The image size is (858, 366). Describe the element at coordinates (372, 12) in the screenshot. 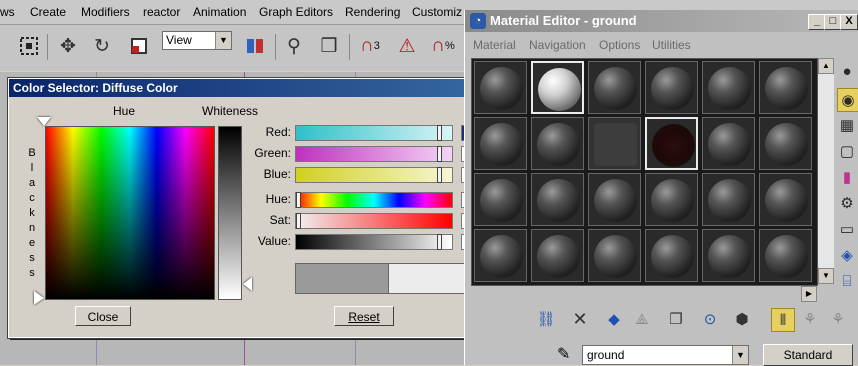

I see `menu-rendering: Rendering` at that location.